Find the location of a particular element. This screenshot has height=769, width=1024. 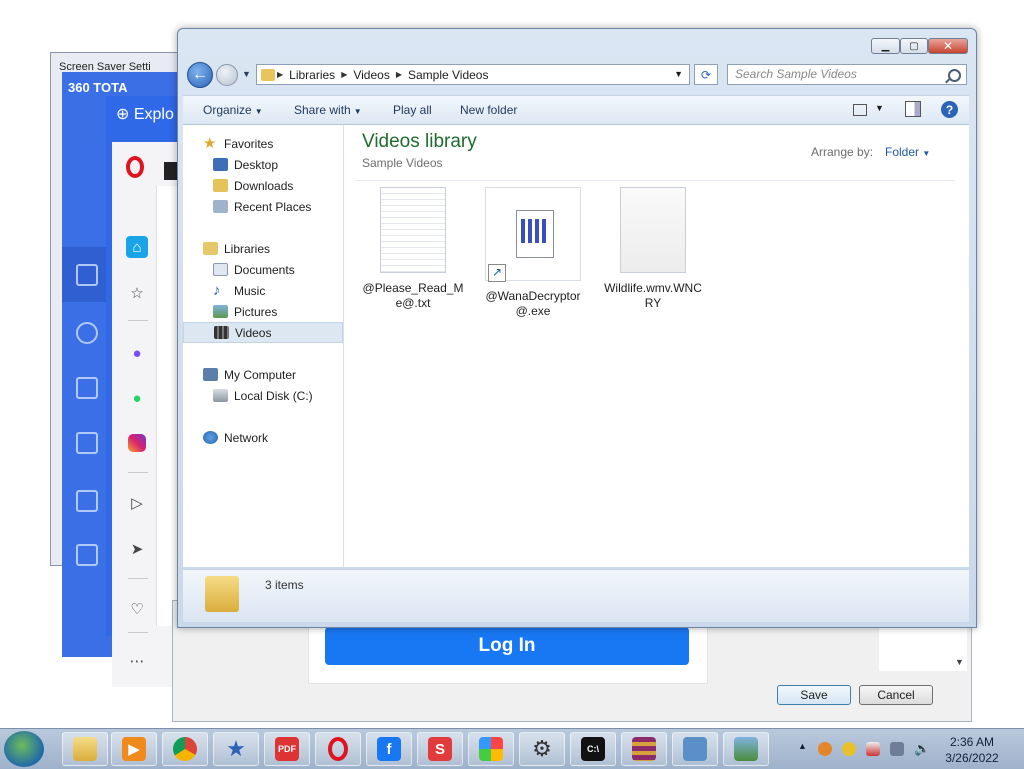

organize-button: Organize ▼ is located at coordinates (233, 110).